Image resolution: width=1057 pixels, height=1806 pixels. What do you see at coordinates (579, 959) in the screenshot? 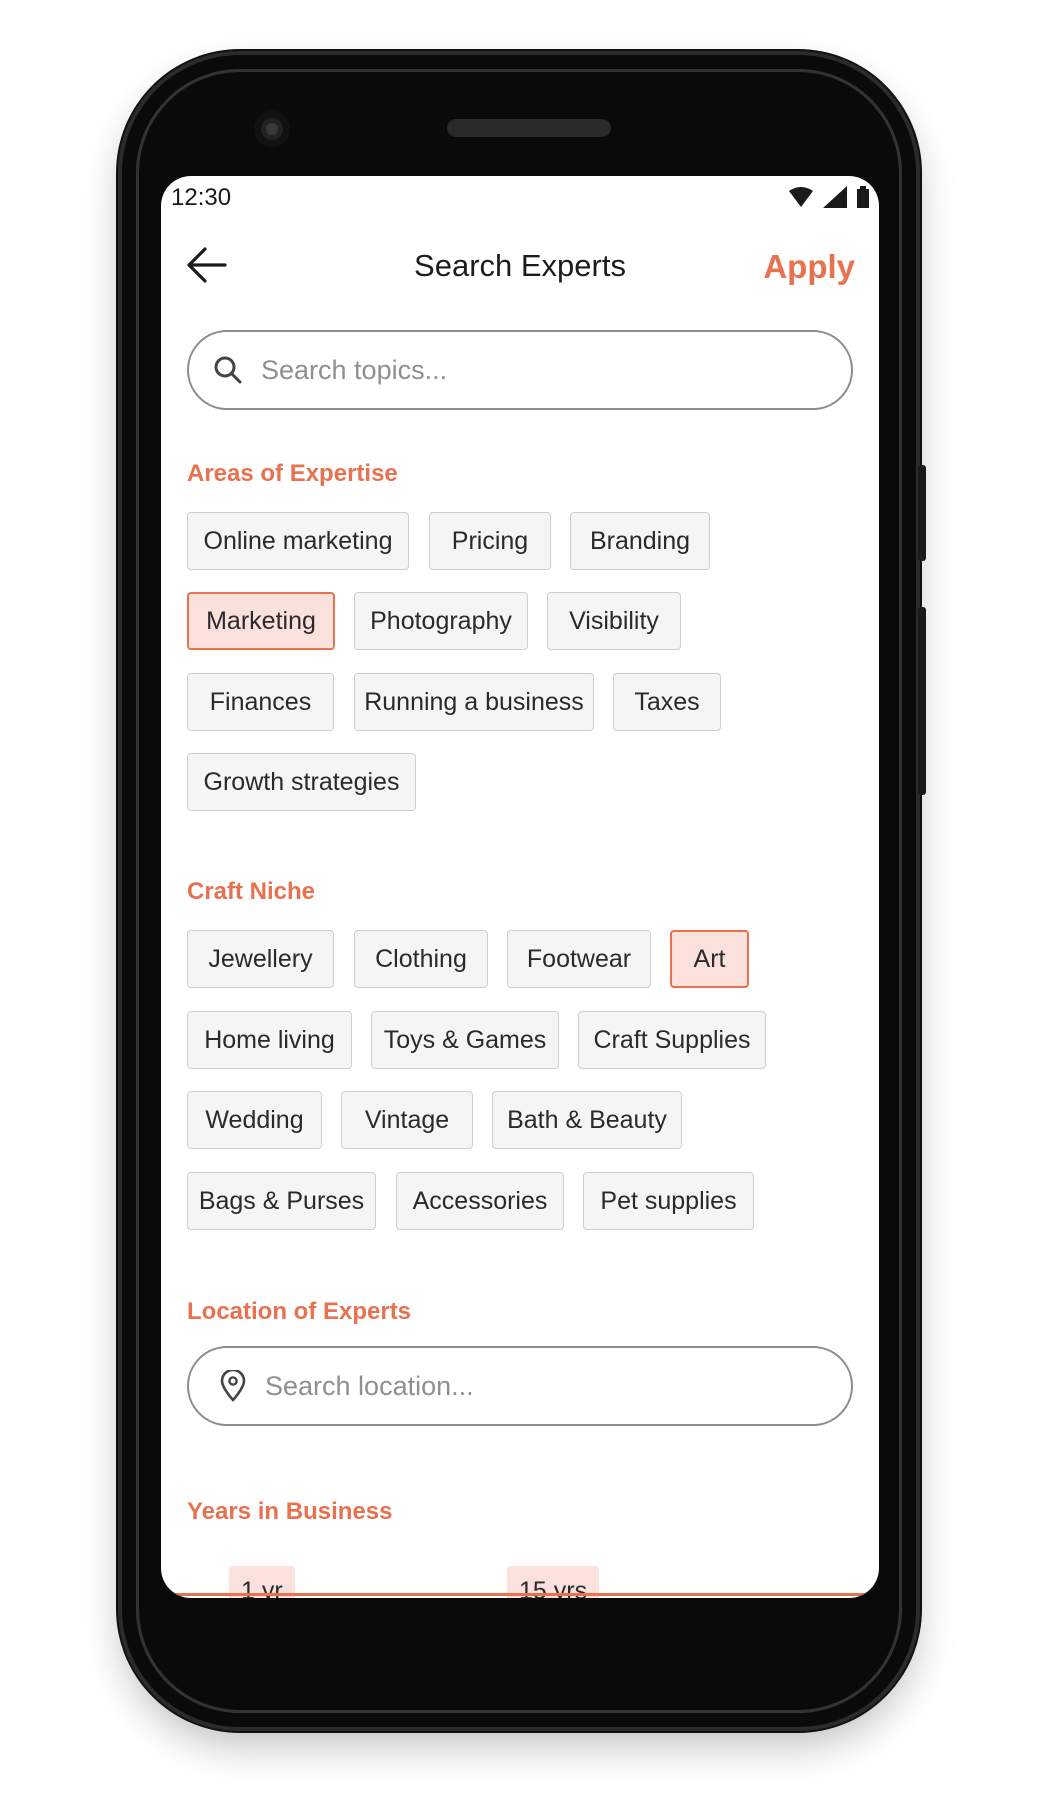
I see `chip-footwear: Footwear` at bounding box center [579, 959].